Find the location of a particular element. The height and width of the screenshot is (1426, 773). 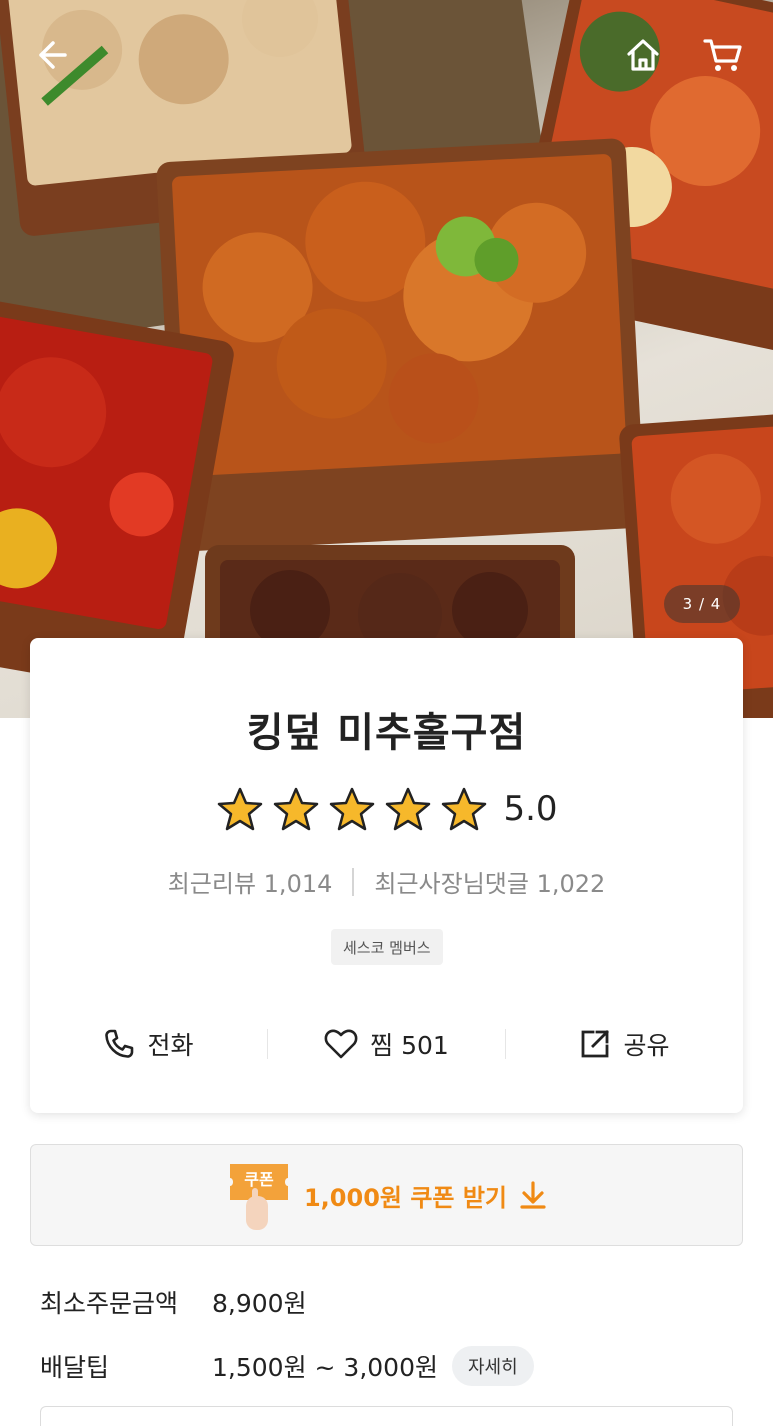

coupon-tag-label: 쿠폰 is located at coordinates (259, 1179).